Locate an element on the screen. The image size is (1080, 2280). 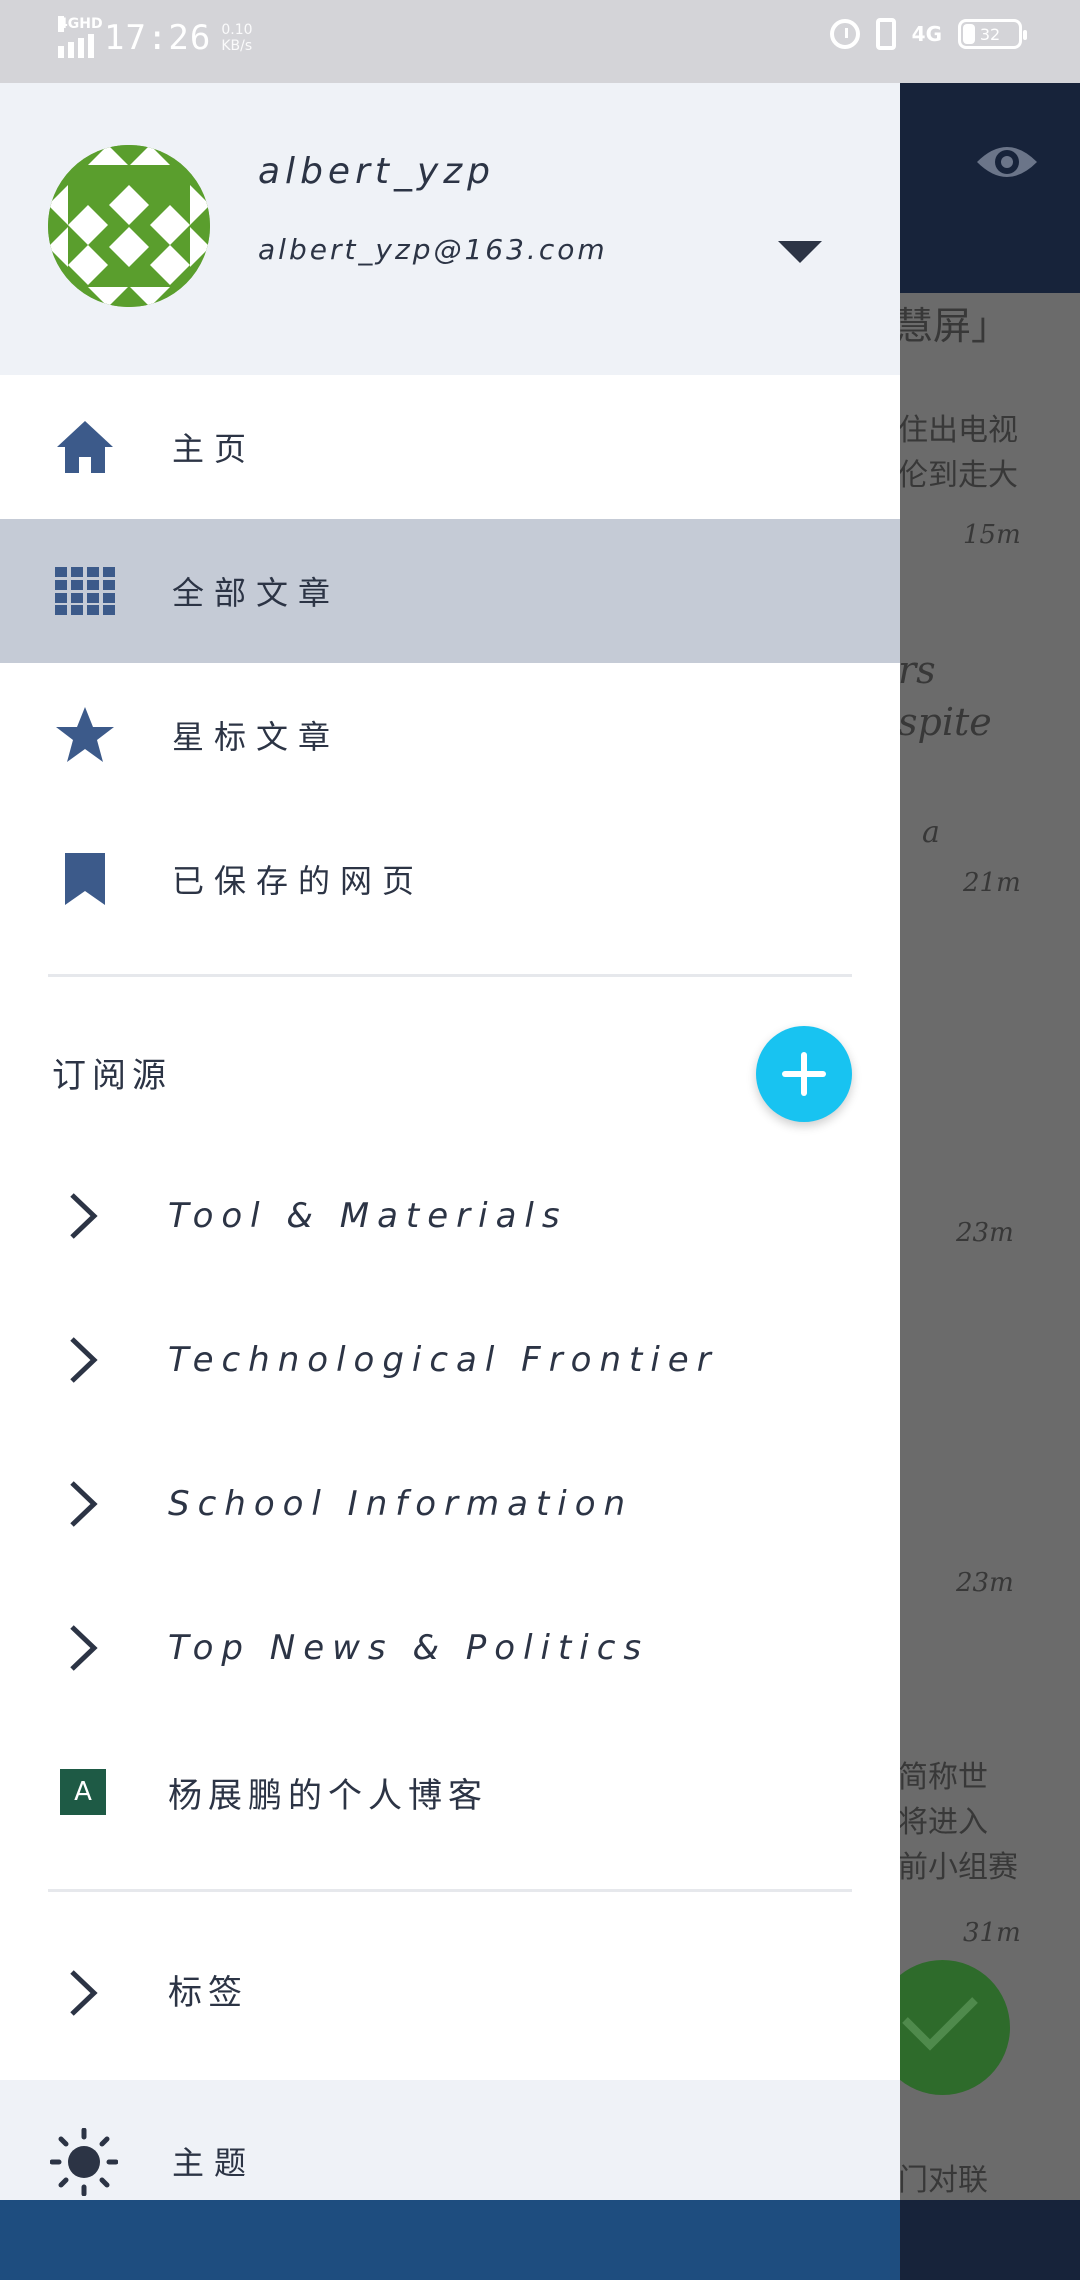
theme-label: 主题 is located at coordinates (214, 2163).